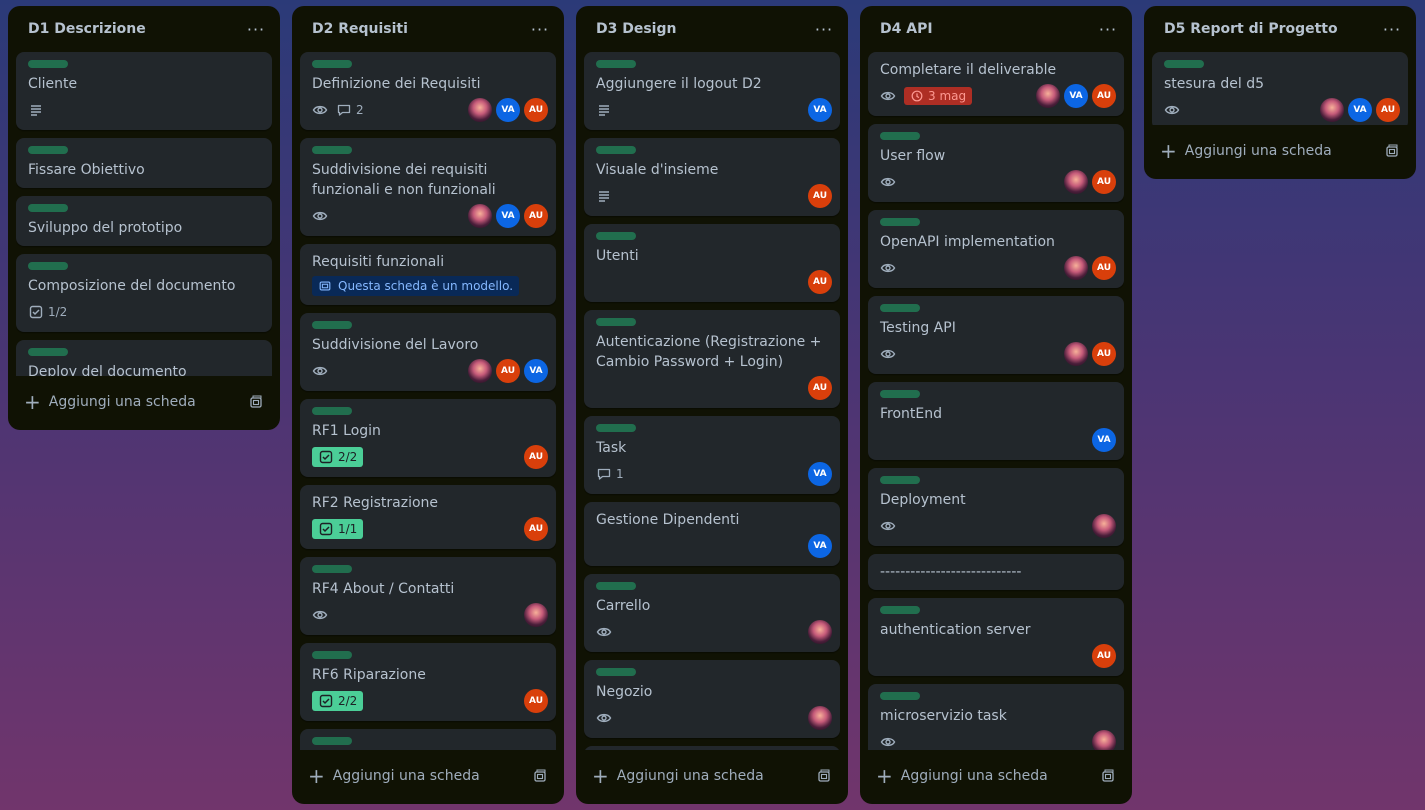  Describe the element at coordinates (144, 91) in the screenshot. I see `card-cliente: Cliente` at that location.